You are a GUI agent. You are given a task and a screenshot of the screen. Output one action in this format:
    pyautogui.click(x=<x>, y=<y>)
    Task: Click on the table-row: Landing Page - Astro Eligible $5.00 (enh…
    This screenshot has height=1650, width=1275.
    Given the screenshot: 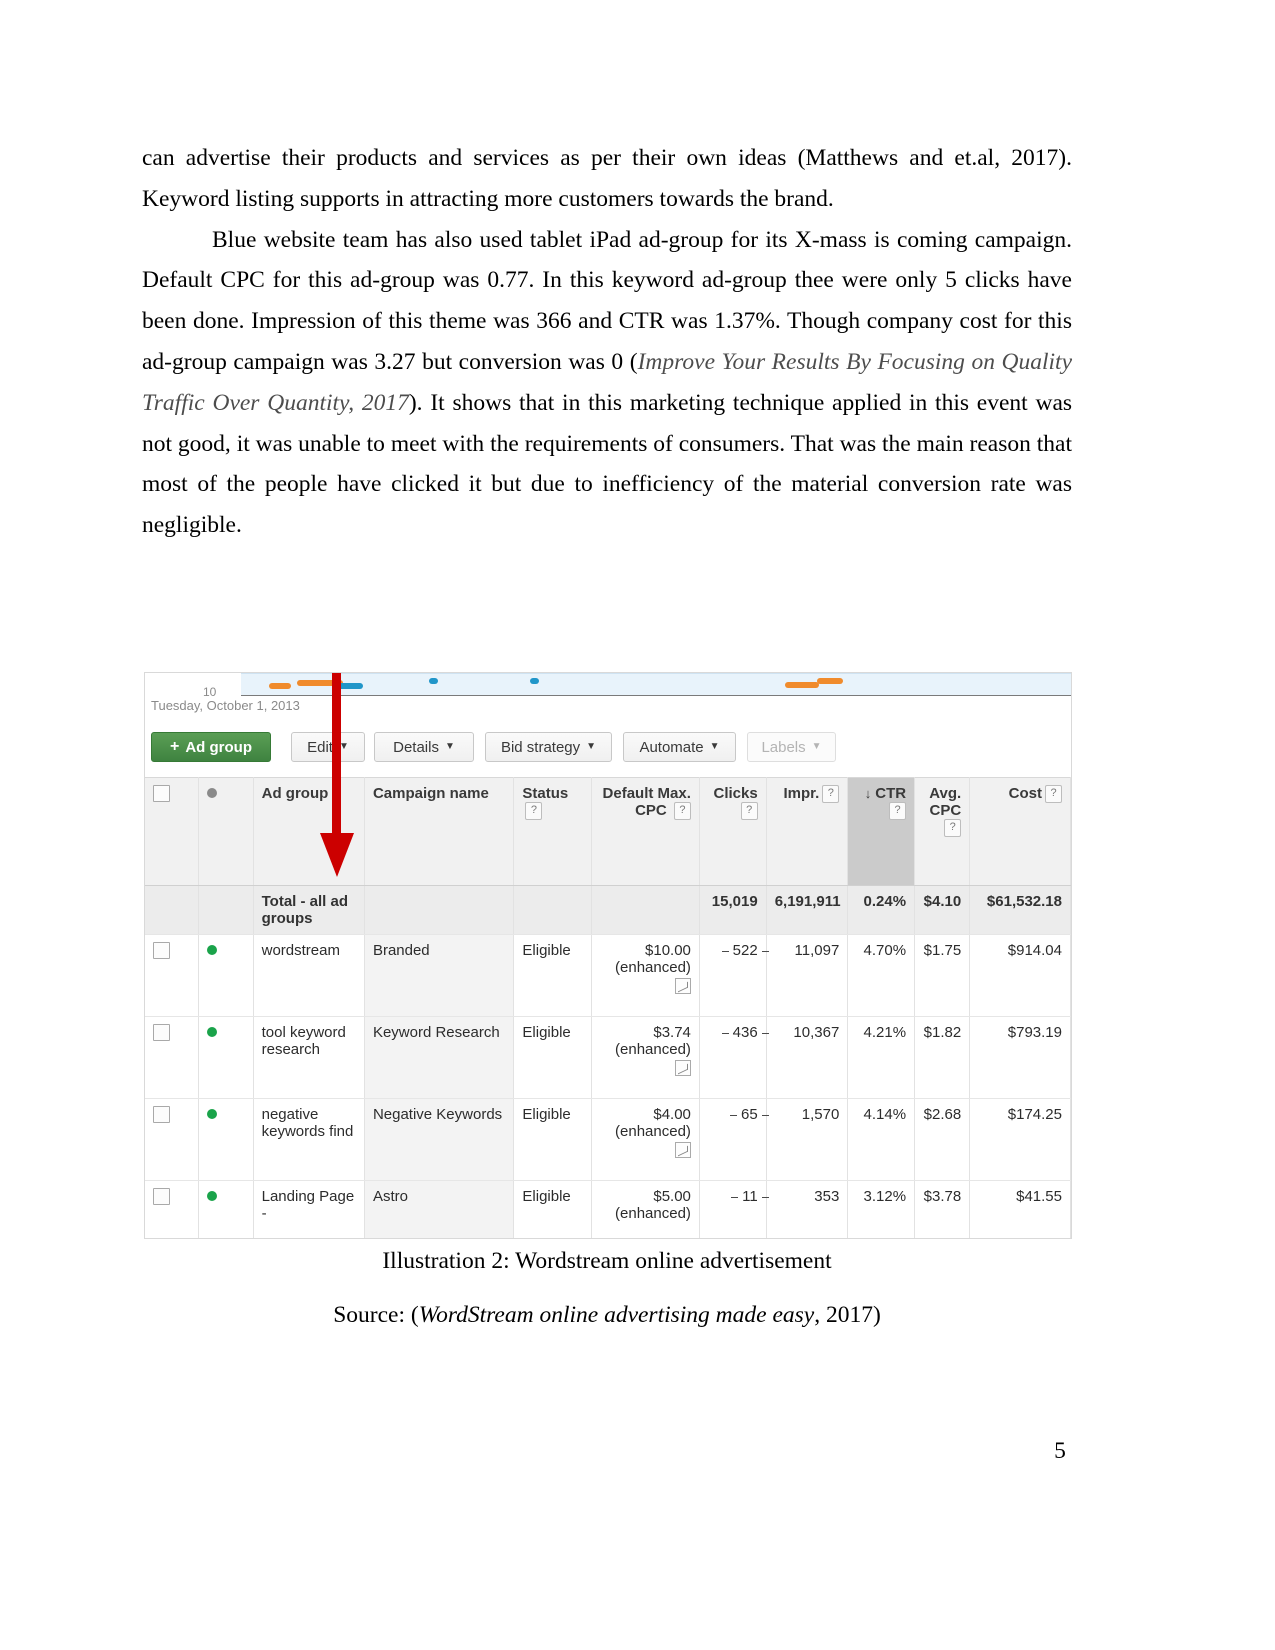 What is the action you would take?
    pyautogui.click(x=608, y=1209)
    